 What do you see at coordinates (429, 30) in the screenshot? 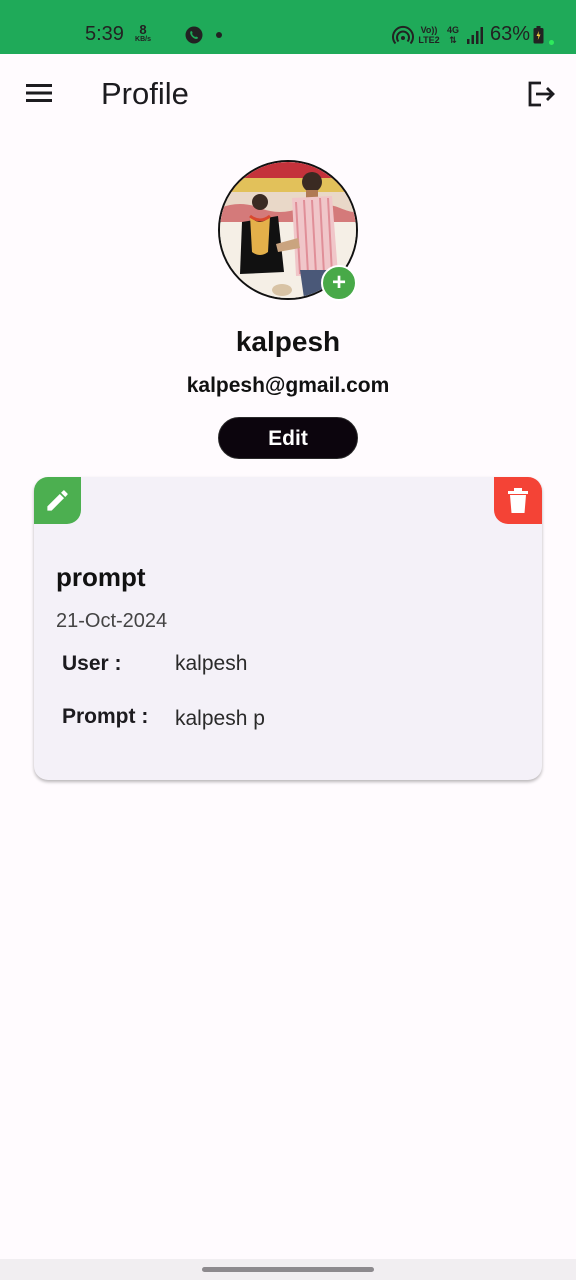
I see `volte-label: Vo))` at bounding box center [429, 30].